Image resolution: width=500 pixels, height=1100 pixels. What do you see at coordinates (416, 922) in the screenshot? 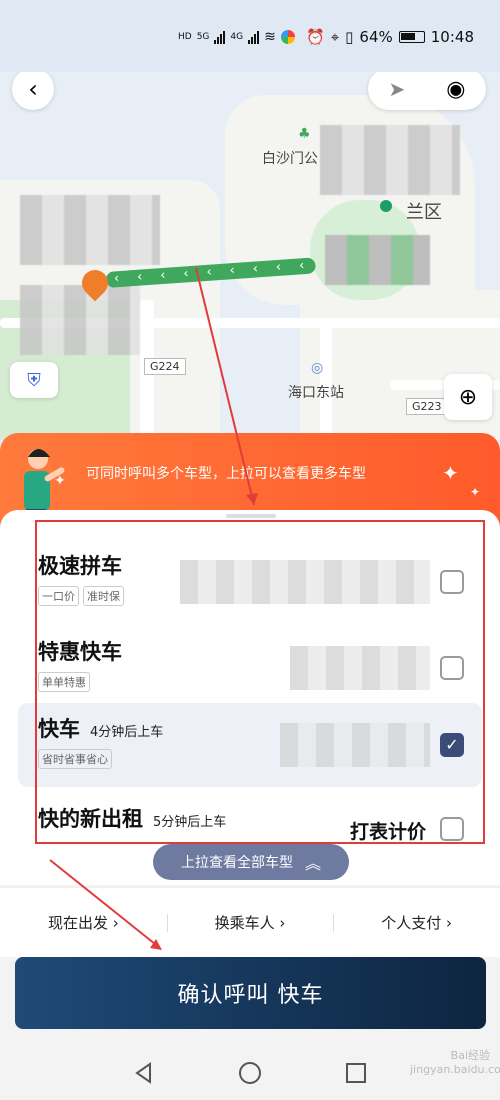
I see `payment-option: 个人支付 ›` at bounding box center [416, 922].